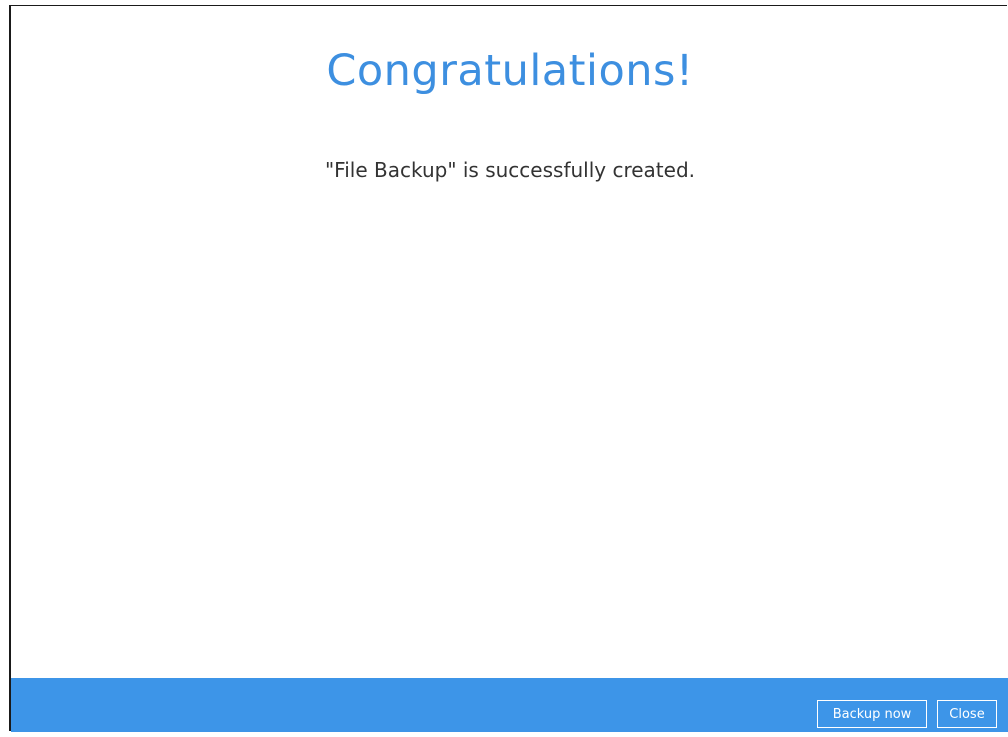 This screenshot has height=737, width=1008. I want to click on close-button: Close, so click(967, 714).